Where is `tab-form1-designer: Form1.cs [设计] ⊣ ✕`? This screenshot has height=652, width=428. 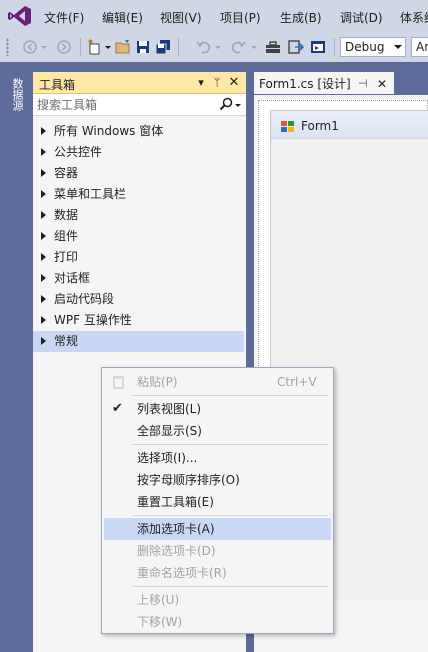 tab-form1-designer: Form1.cs [设计] ⊣ ✕ is located at coordinates (324, 83).